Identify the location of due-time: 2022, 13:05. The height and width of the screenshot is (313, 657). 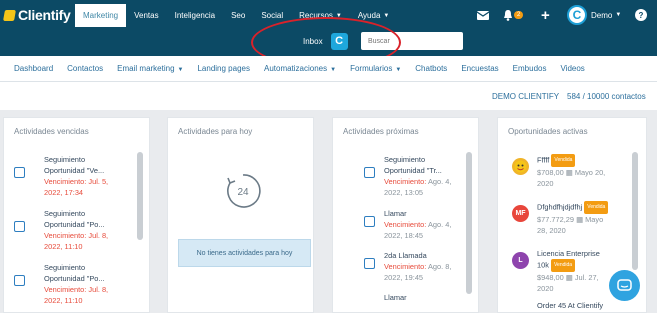
(404, 192).